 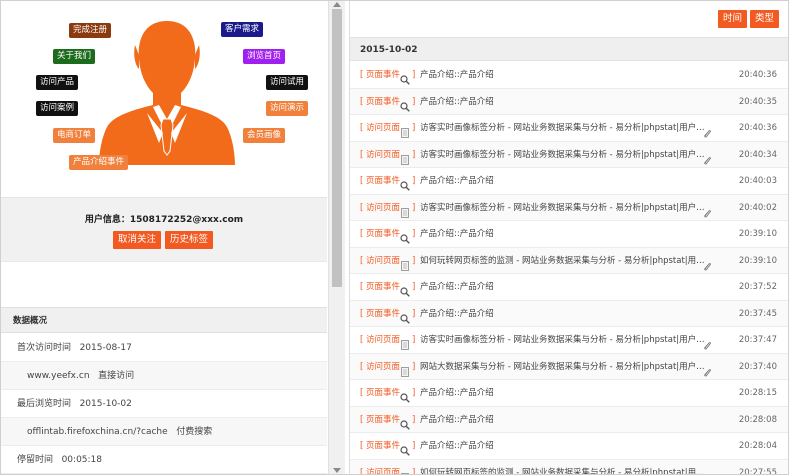 I want to click on sort-by-time-button: 时间, so click(x=733, y=19).